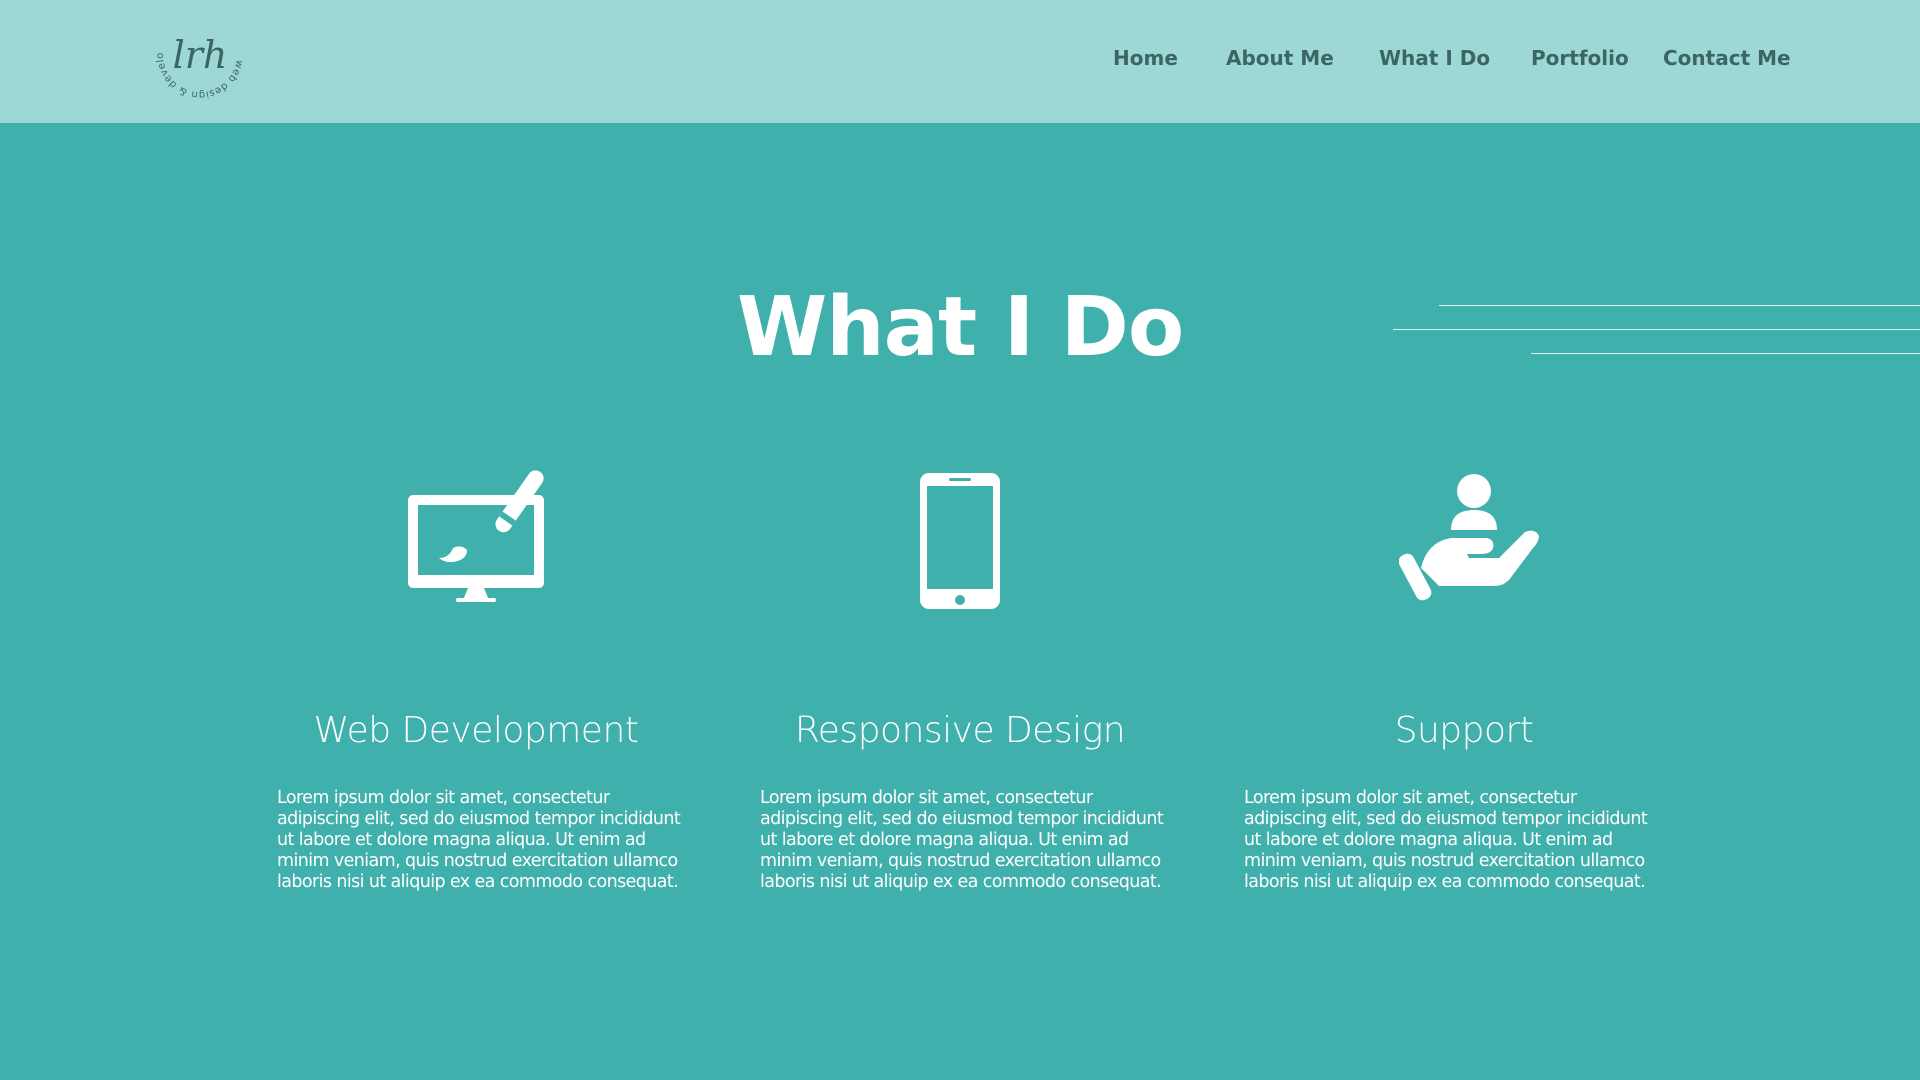 This screenshot has width=1920, height=1080. I want to click on nav-portfolio: Portfolio, so click(1580, 58).